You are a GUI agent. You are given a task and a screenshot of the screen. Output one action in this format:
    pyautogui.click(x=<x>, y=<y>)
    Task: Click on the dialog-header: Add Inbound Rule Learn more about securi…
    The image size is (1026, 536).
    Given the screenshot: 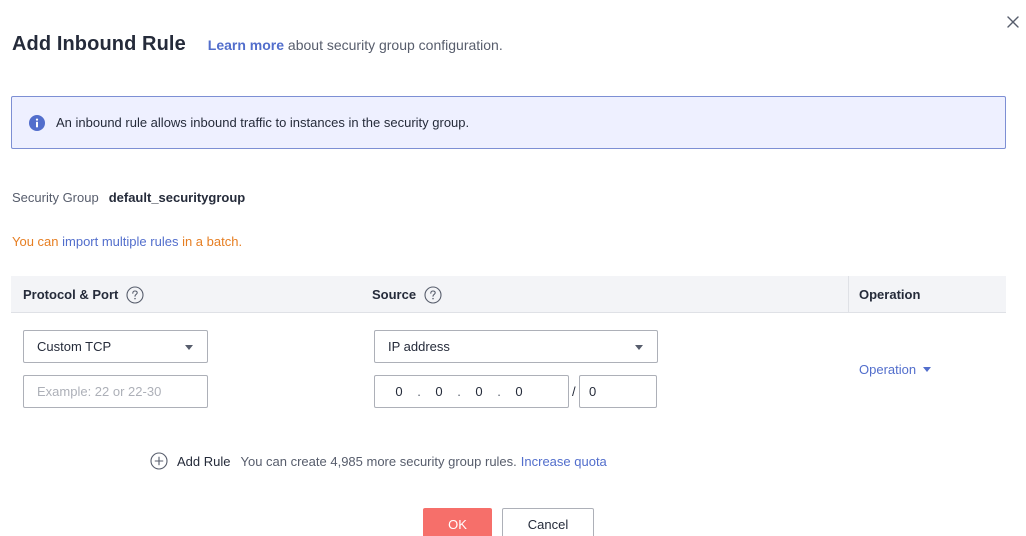 What is the action you would take?
    pyautogui.click(x=257, y=44)
    